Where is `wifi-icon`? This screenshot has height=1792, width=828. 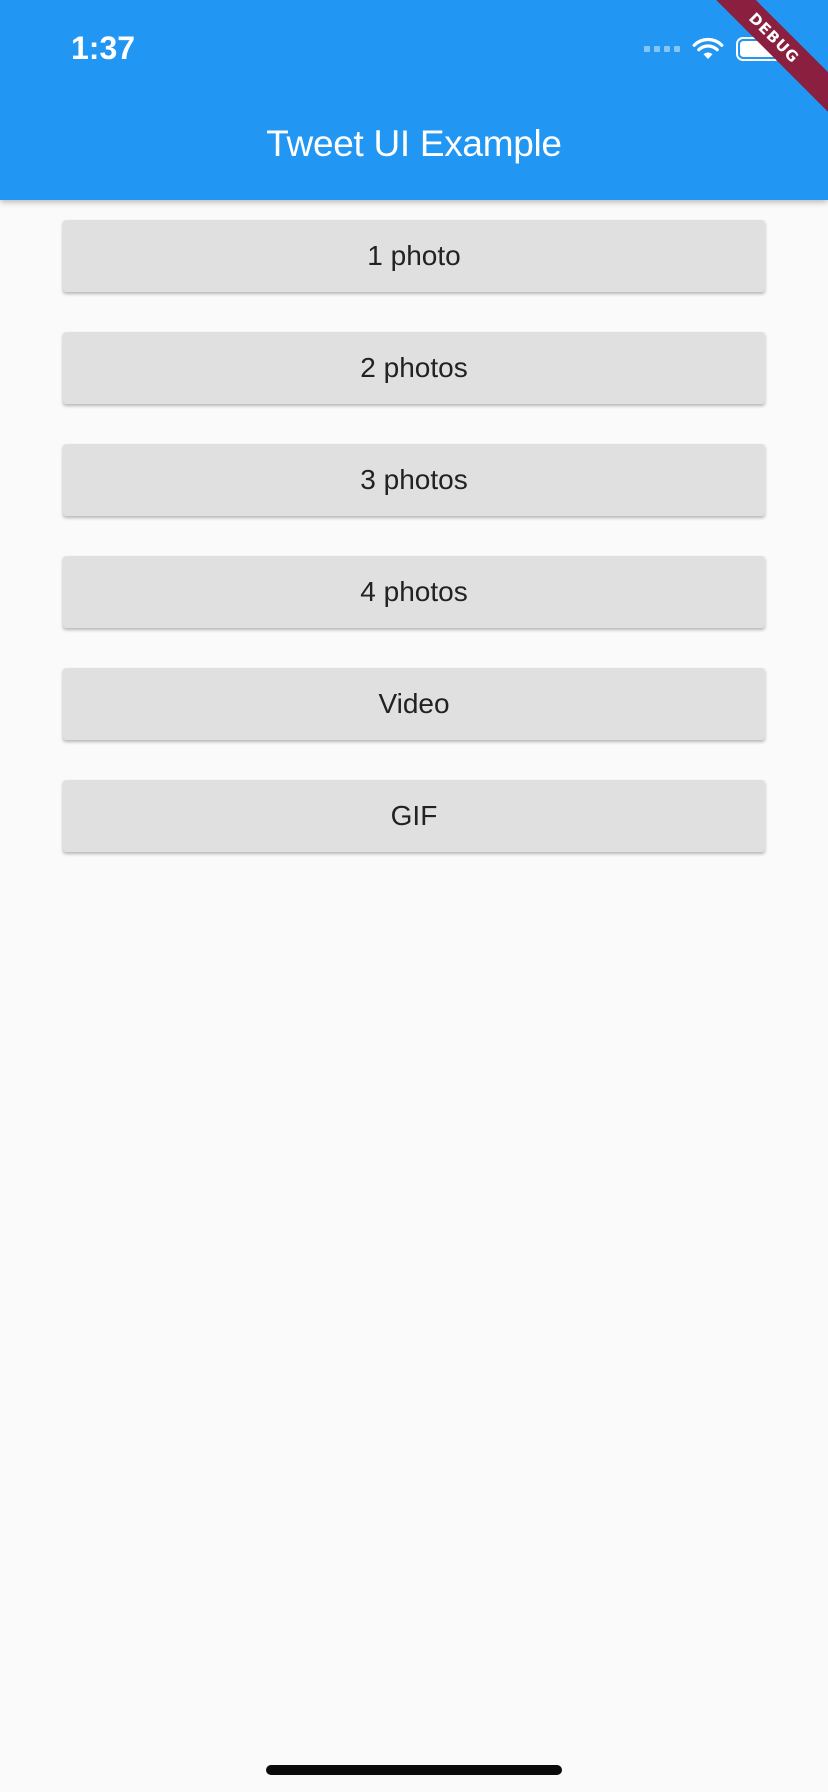
wifi-icon is located at coordinates (708, 49).